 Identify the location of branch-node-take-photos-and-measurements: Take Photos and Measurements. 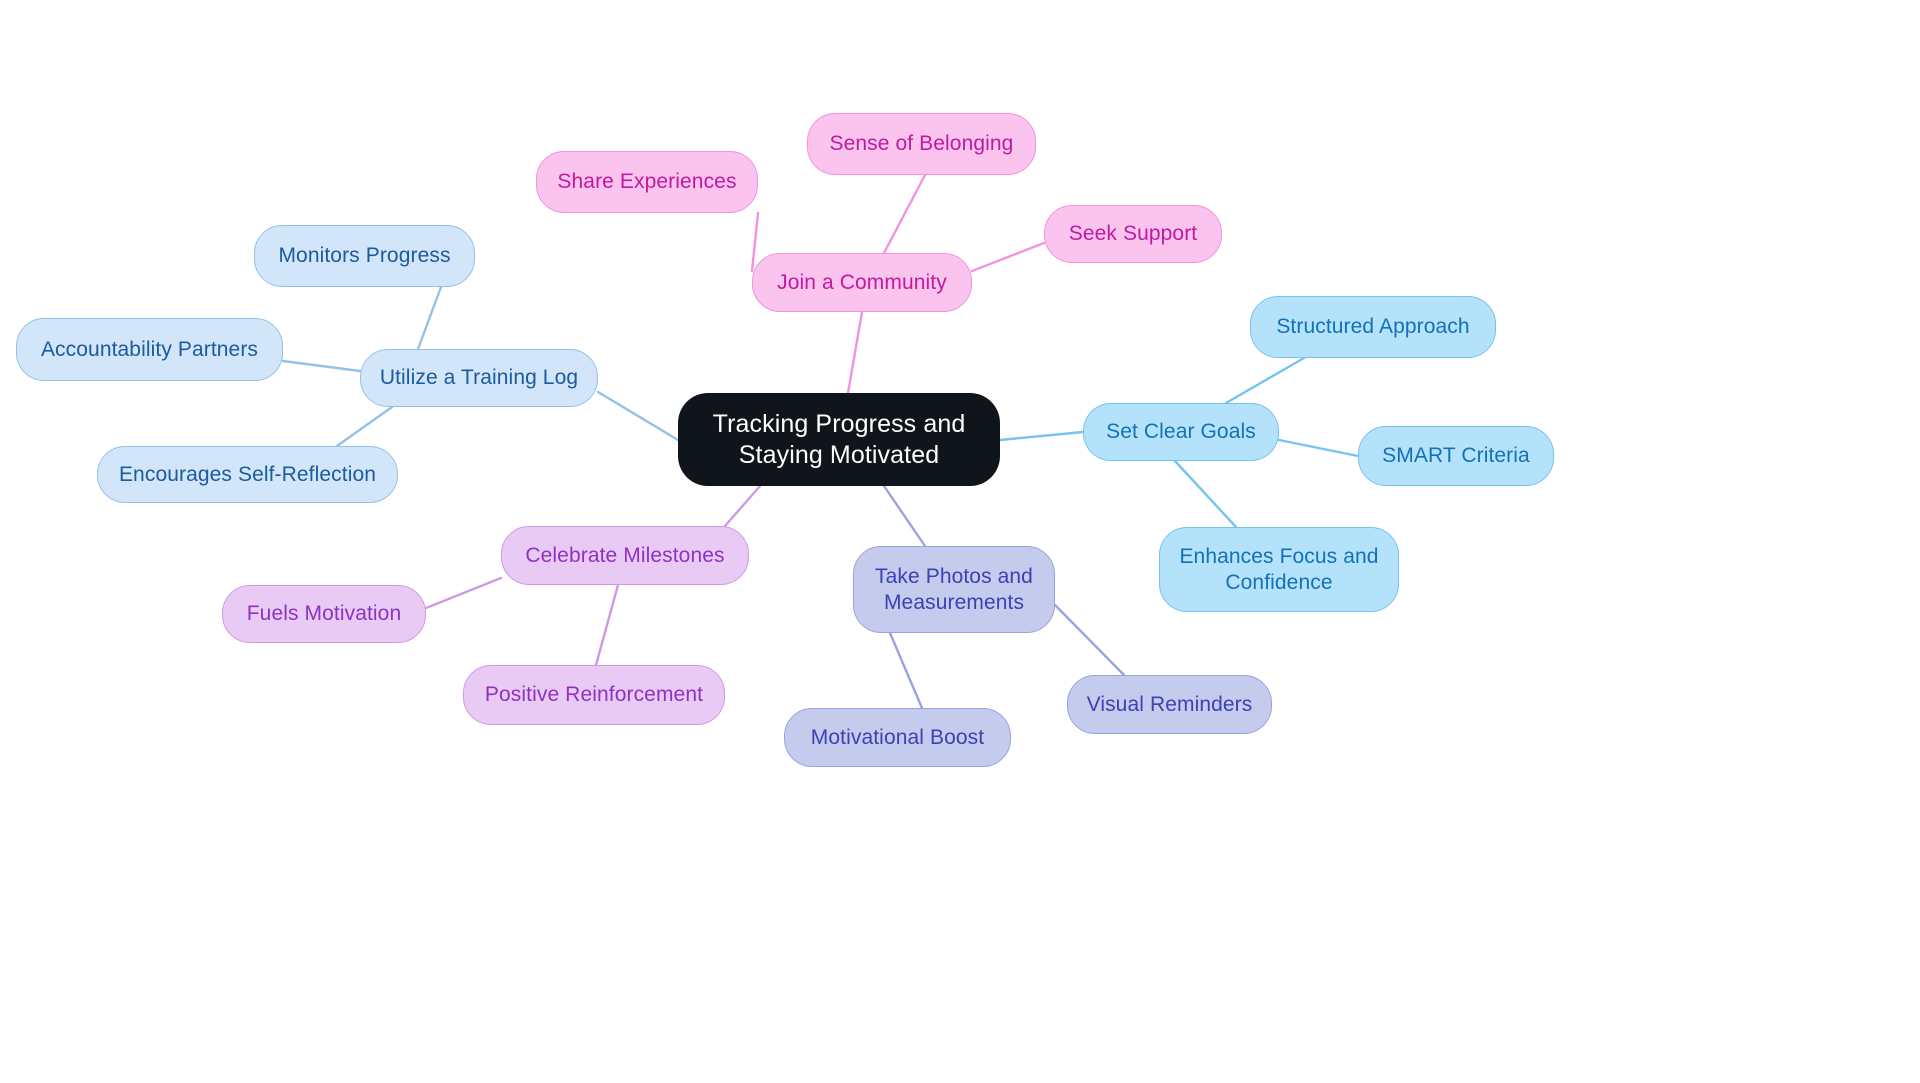
(954, 589).